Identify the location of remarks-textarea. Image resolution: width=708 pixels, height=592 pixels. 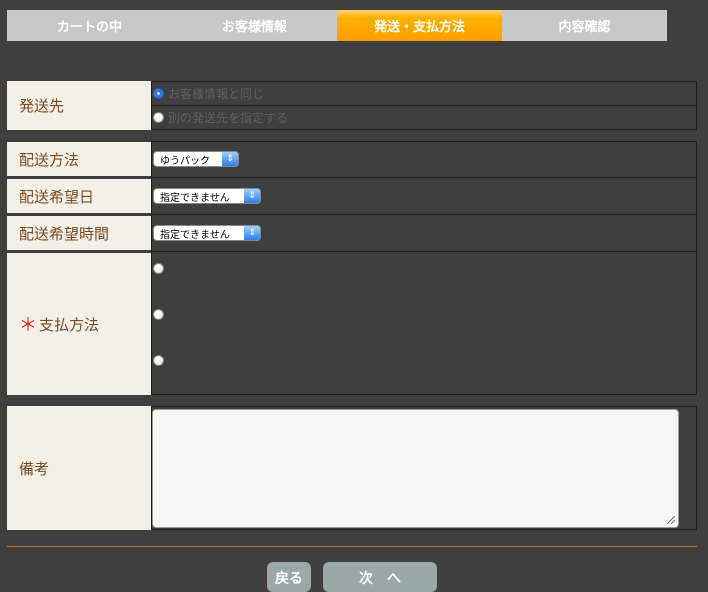
(415, 468).